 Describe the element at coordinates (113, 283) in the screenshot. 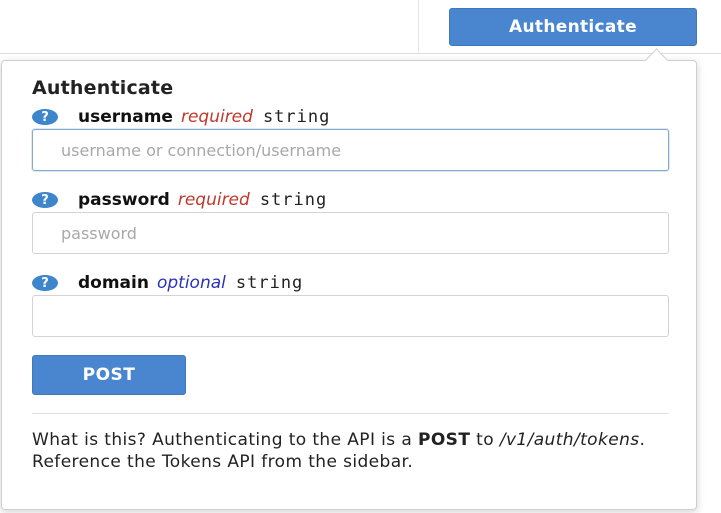

I see `field-name: domain` at that location.